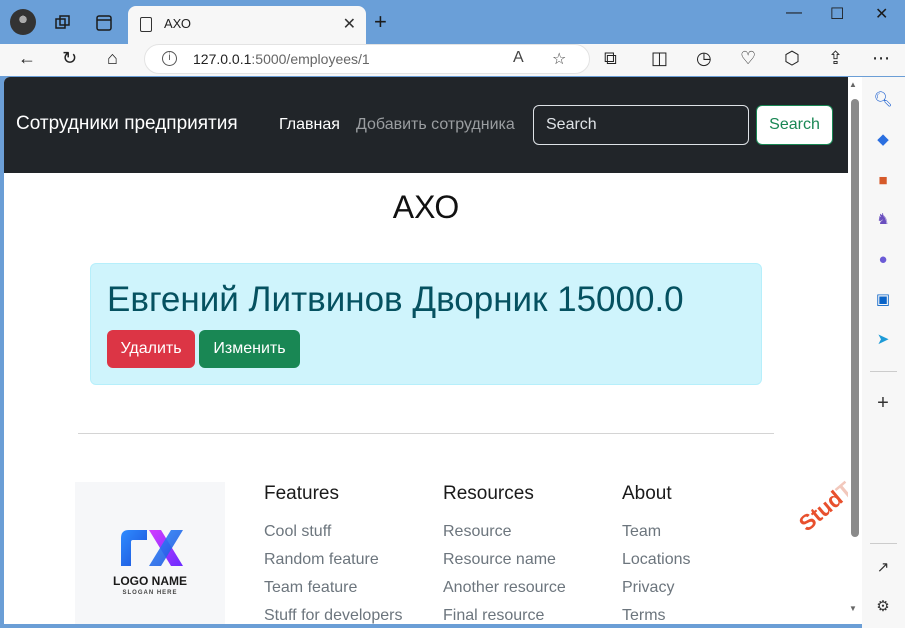 This screenshot has width=905, height=628. I want to click on logo-name: LOGO NAME, so click(150, 581).